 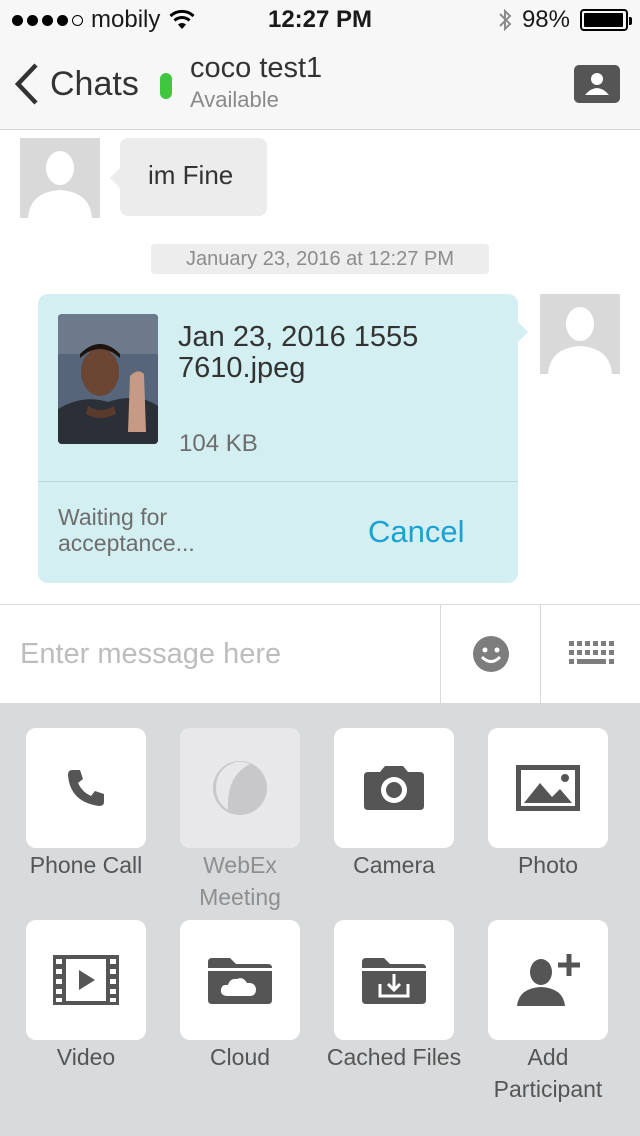 I want to click on file-thumbnail, so click(x=108, y=379).